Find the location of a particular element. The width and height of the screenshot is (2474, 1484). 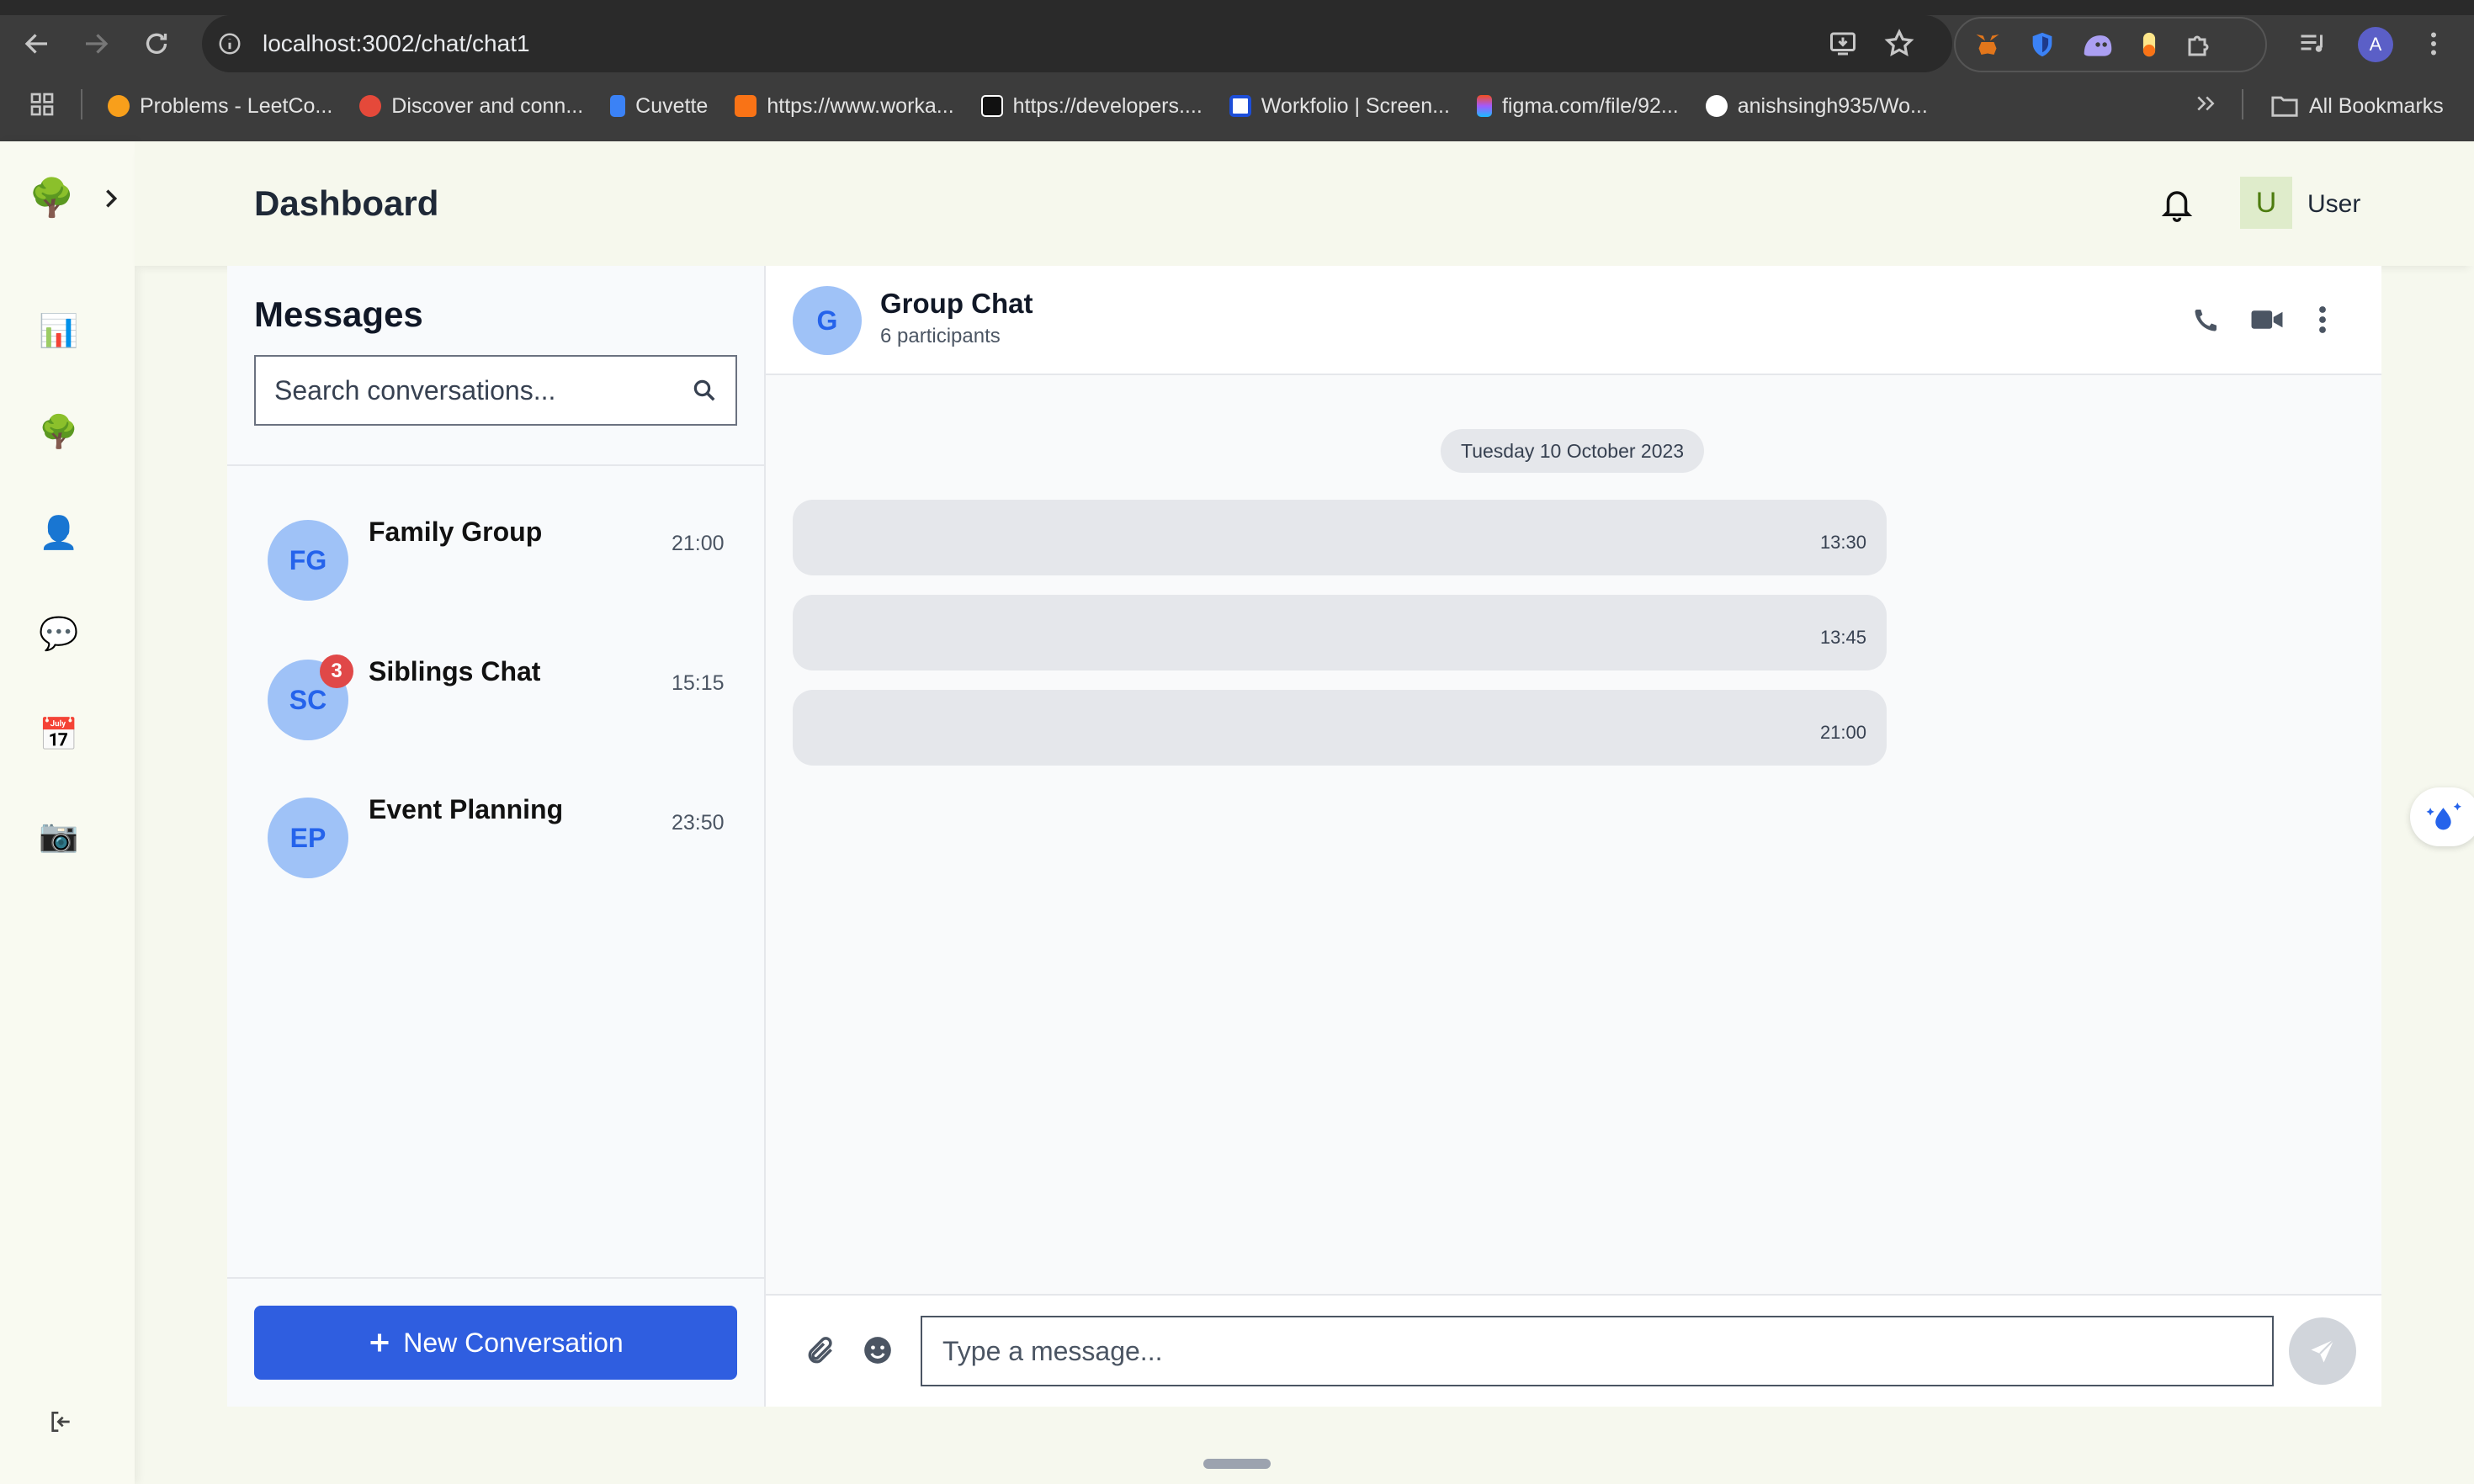

message-bubble: 21:00 is located at coordinates (1340, 728).